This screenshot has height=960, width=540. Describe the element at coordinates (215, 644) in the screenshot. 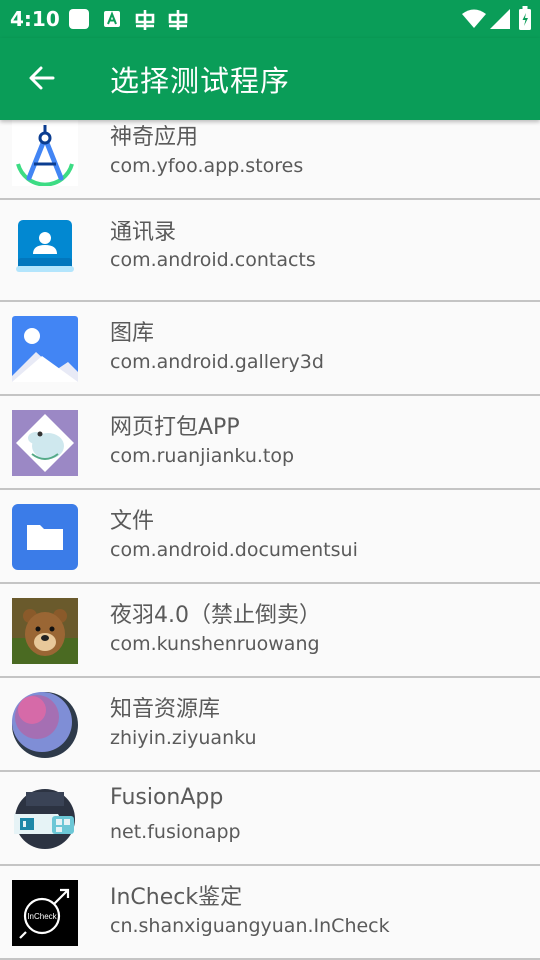

I see `app-package: com.kunshenruowang` at that location.